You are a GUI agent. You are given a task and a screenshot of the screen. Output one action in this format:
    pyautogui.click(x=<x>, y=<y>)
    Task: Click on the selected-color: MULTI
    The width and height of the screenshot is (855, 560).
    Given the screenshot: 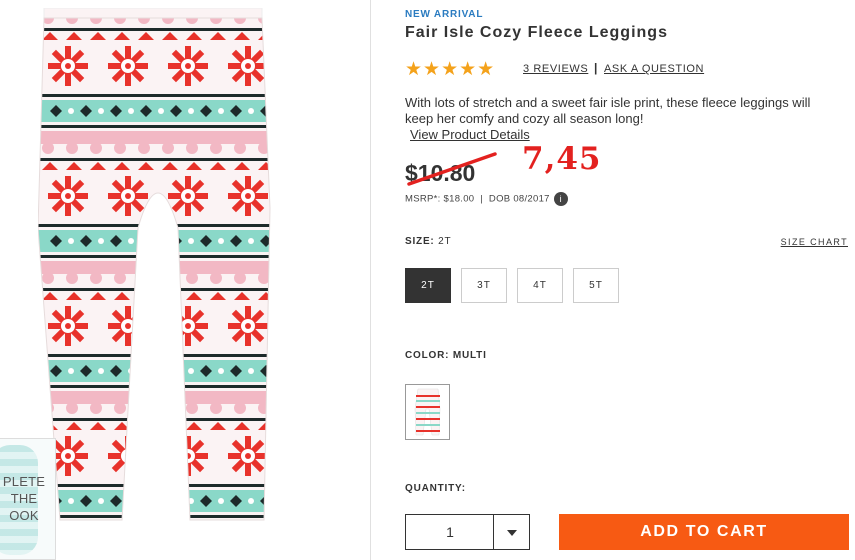 What is the action you would take?
    pyautogui.click(x=469, y=355)
    